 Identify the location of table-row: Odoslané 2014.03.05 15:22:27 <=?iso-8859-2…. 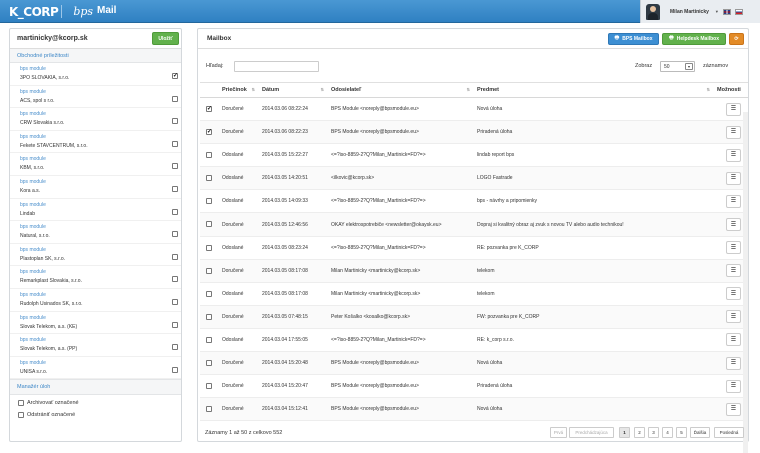
(474, 155).